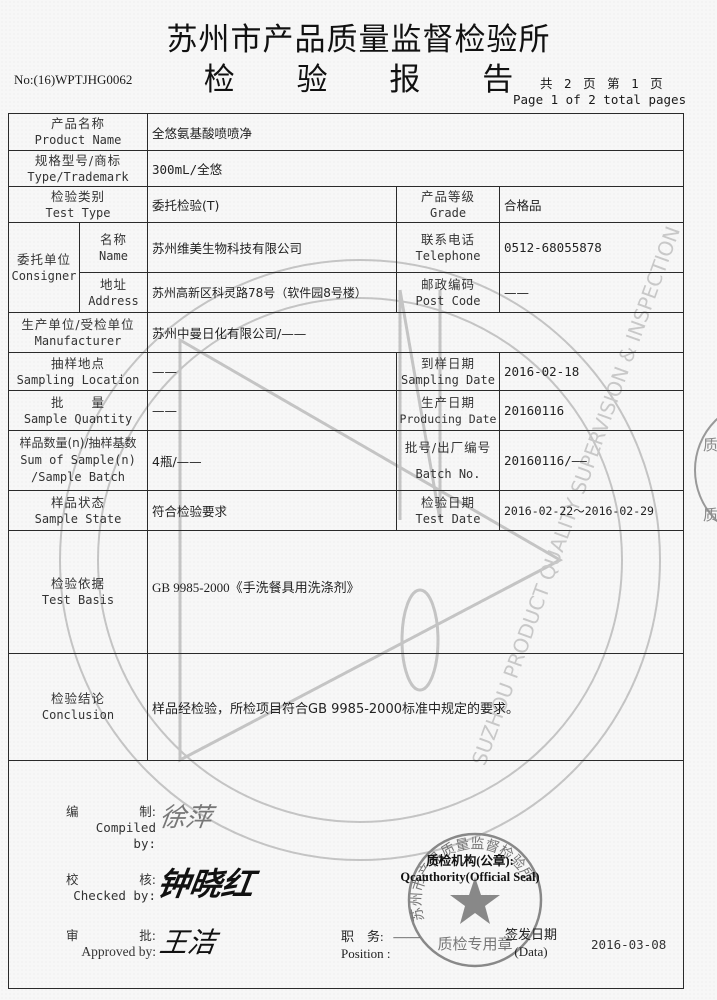 The height and width of the screenshot is (1000, 717). I want to click on seal-label: 质检机构(公章): Qcauthority(Official Seal), so click(470, 869).